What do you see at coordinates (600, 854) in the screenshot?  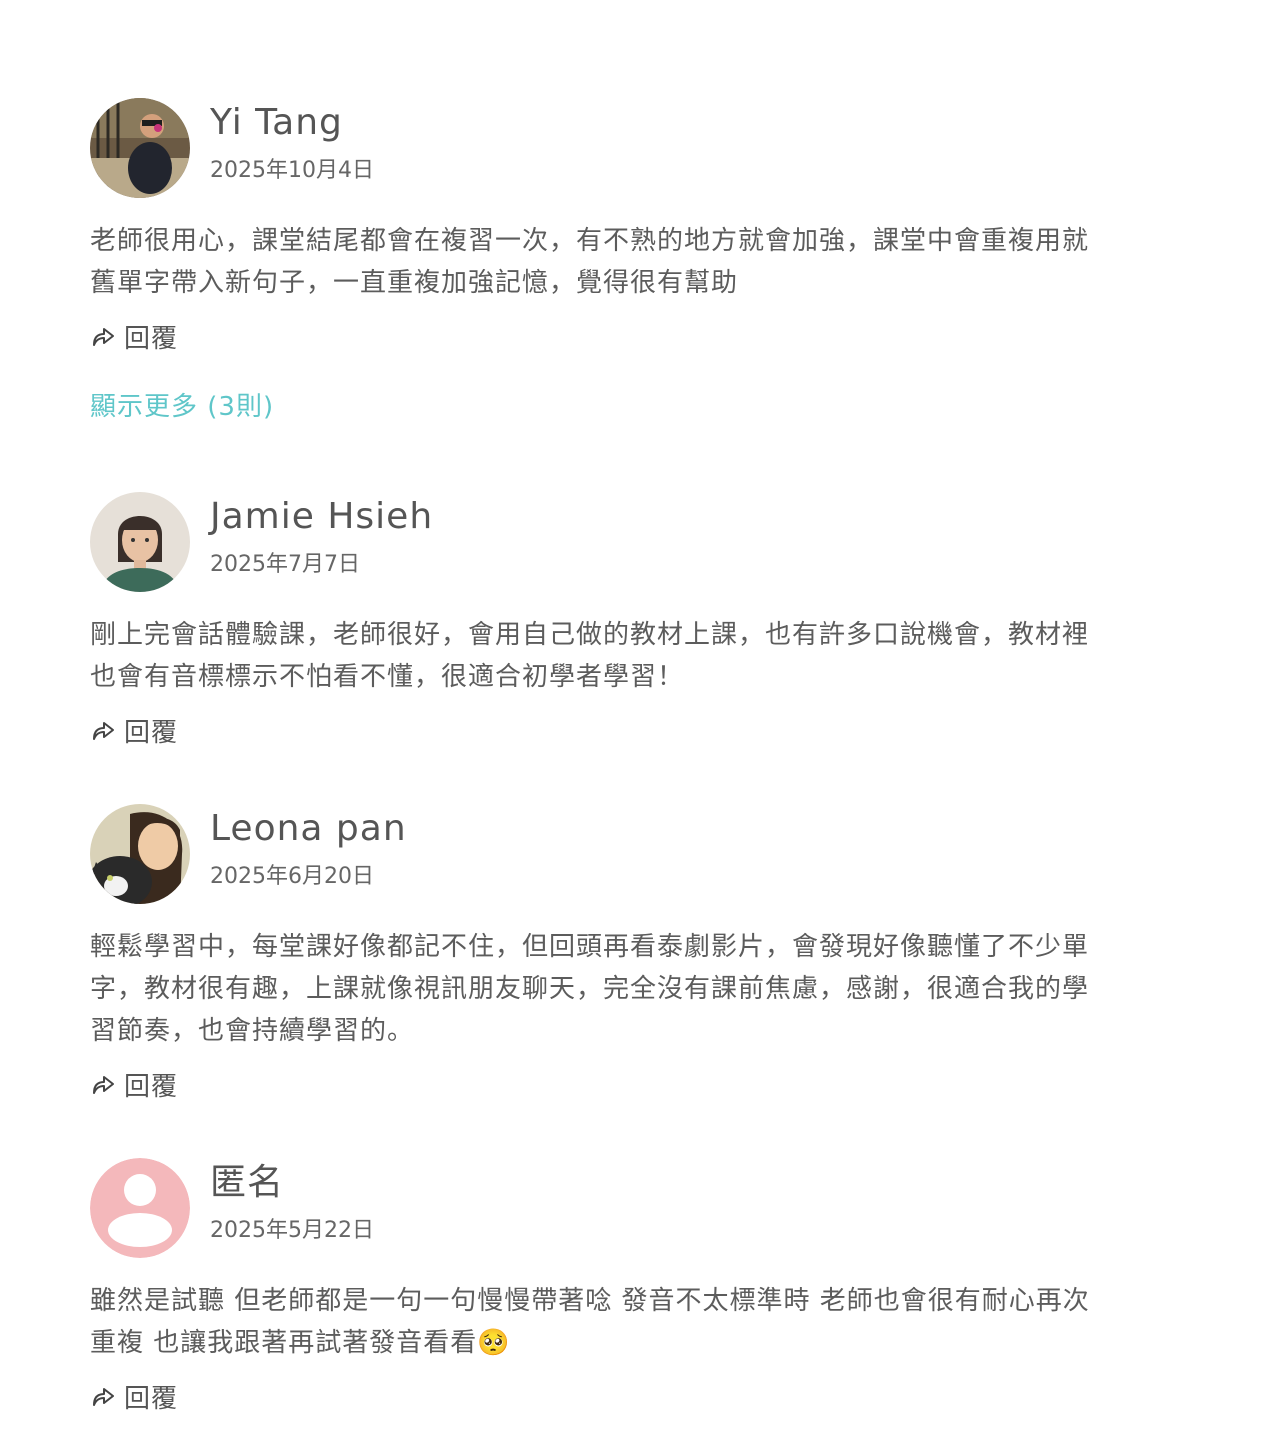 I see `review-header: Leona pan 2025年6月20日` at bounding box center [600, 854].